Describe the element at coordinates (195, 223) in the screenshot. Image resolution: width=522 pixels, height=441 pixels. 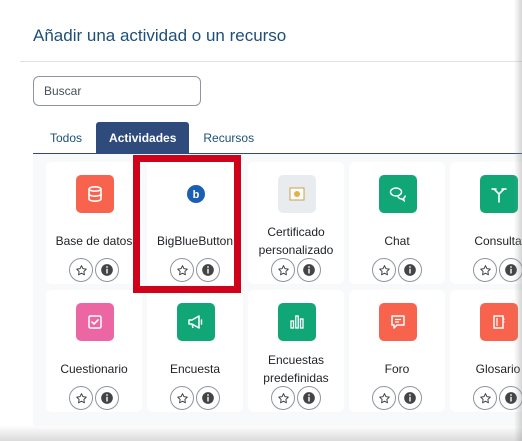
I see `activity-card-bigbluebutton: b BigBlueButton` at that location.